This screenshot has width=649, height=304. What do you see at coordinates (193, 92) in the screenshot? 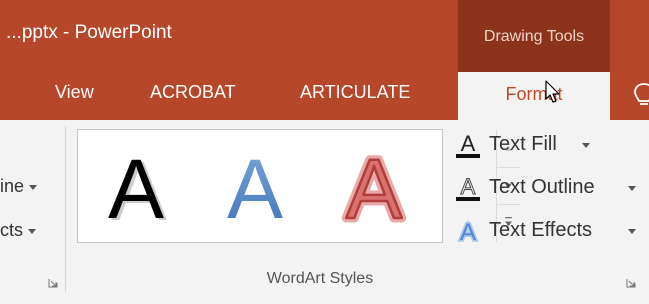
I see `tab-acrobat: ACROBAT` at bounding box center [193, 92].